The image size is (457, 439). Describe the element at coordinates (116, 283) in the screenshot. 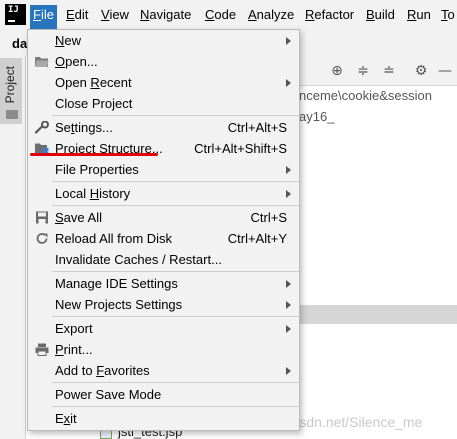

I see `menu-item-label: Manage IDE Settings` at that location.